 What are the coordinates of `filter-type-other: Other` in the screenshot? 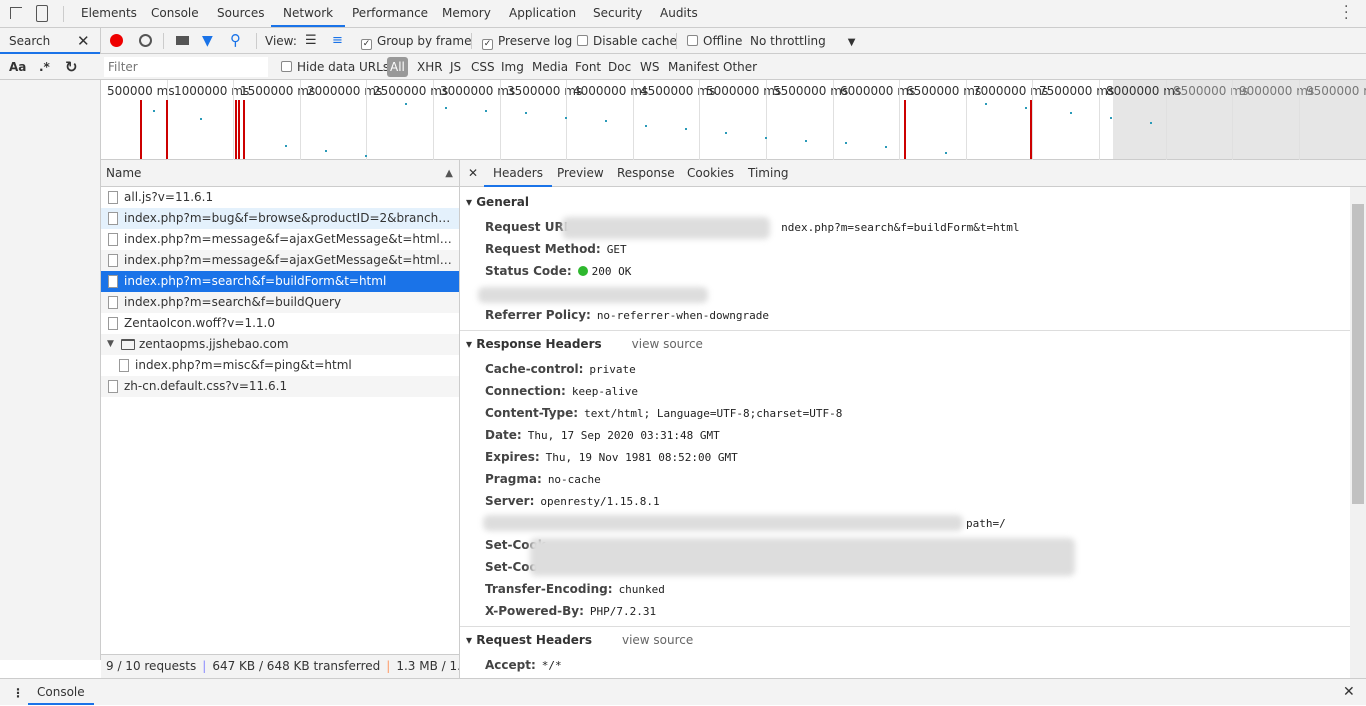 It's located at (740, 67).